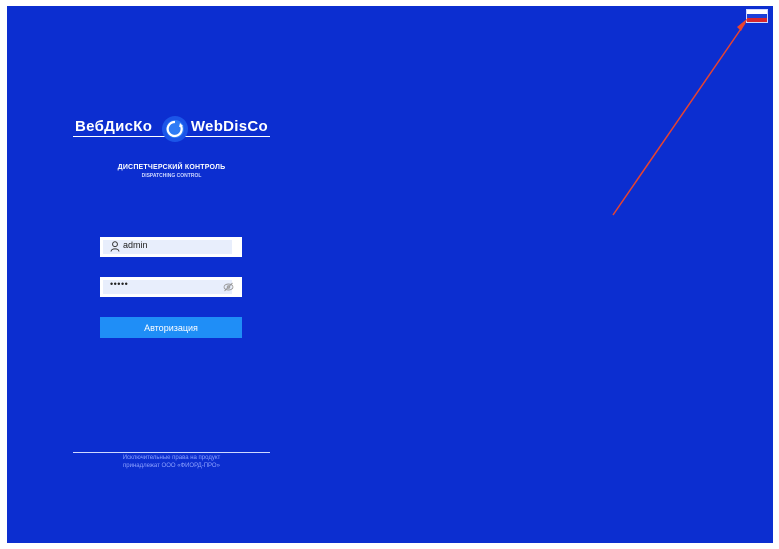 The image size is (779, 549). I want to click on app-subtitle-en: DISPATCHING CONTROL, so click(171, 176).